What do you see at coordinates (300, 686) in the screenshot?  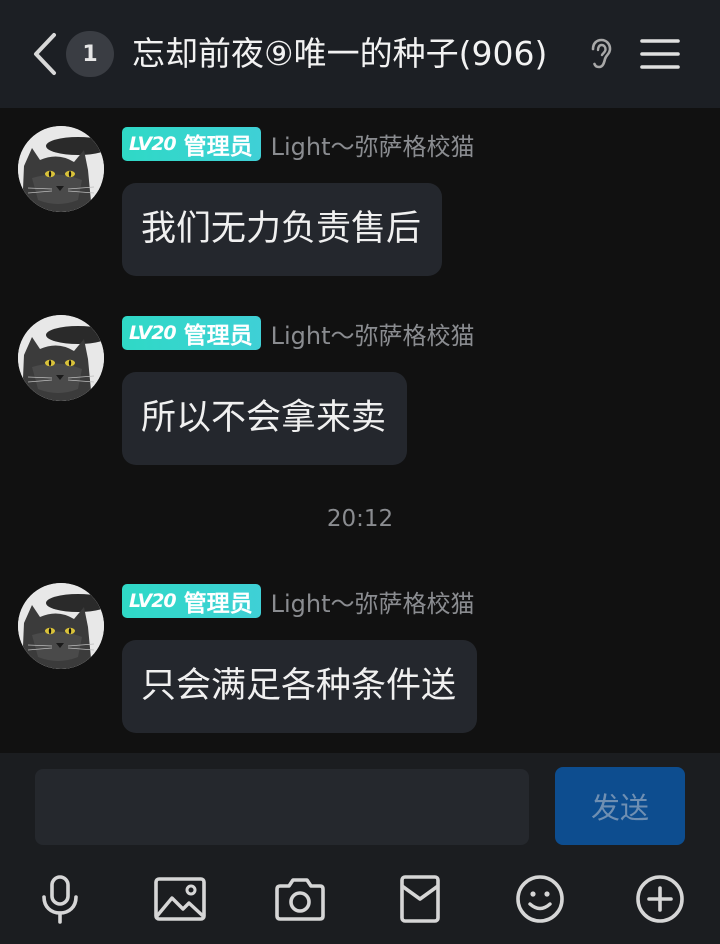 I see `message-bubble: 只会满足各种条件送` at bounding box center [300, 686].